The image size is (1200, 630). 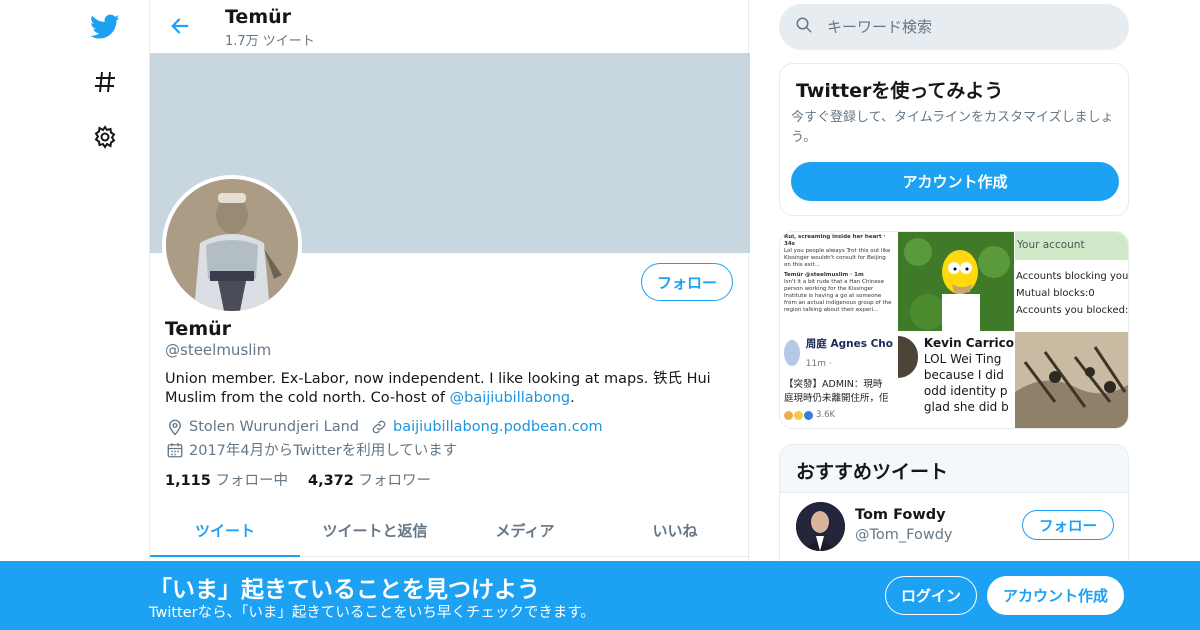 What do you see at coordinates (175, 450) in the screenshot?
I see `calendar-icon` at bounding box center [175, 450].